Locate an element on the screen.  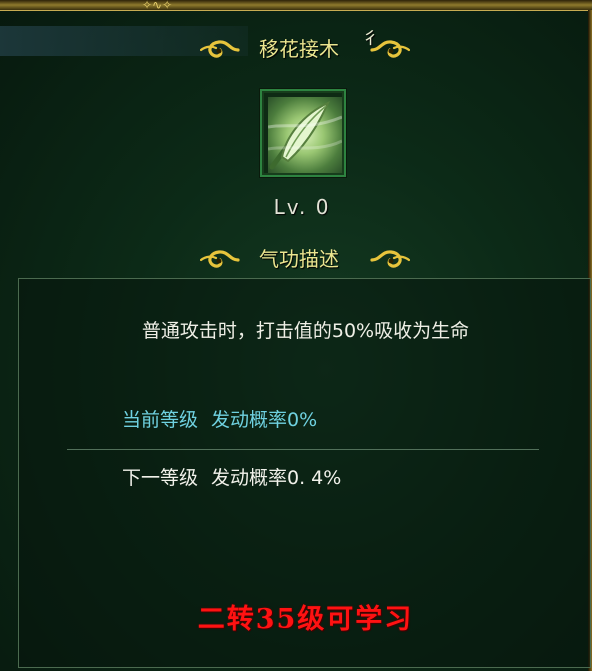
ornament-icon: ✧∿✧ is located at coordinates (157, 6).